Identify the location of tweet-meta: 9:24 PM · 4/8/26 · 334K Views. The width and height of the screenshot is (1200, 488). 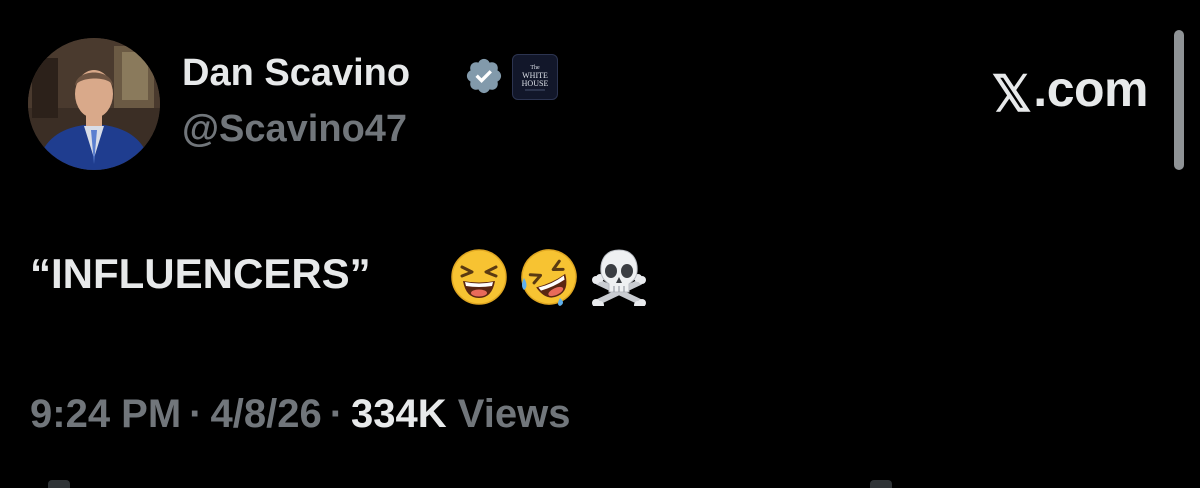
(300, 414).